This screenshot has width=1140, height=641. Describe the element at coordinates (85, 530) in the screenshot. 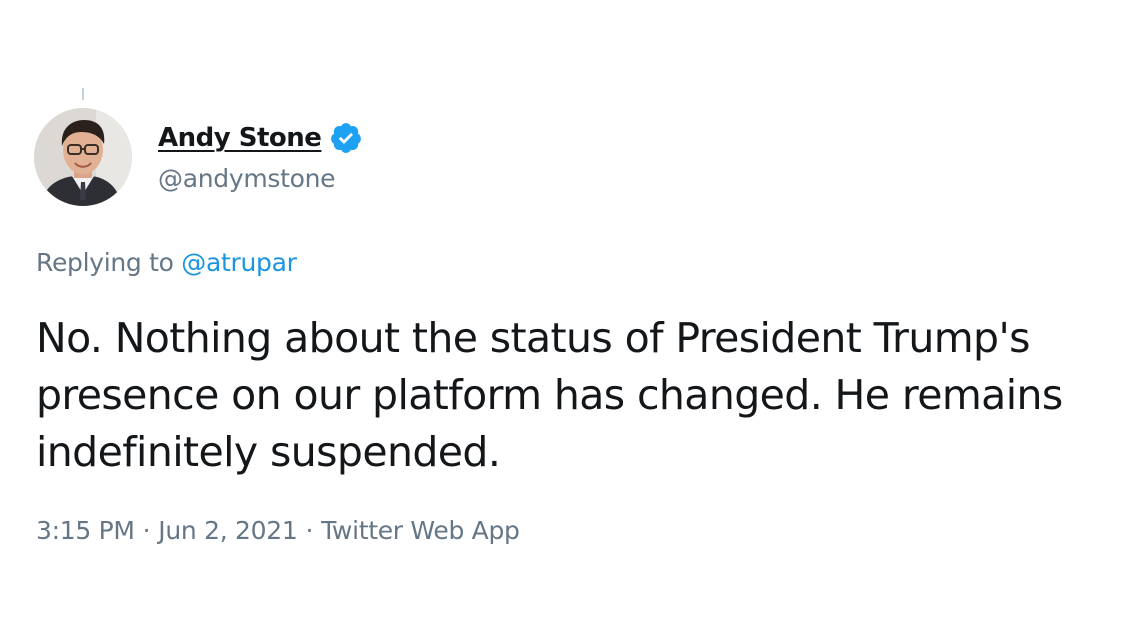

I see `tweet-time: 3:15 PM` at that location.